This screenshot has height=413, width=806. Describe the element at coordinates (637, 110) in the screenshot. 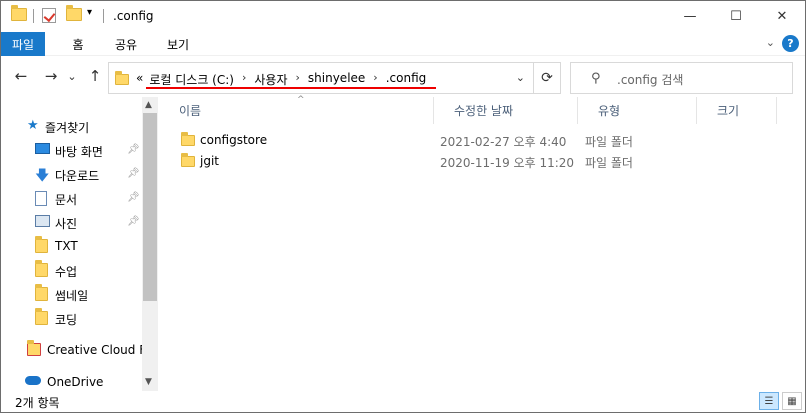

I see `column-header-type: 유형` at that location.